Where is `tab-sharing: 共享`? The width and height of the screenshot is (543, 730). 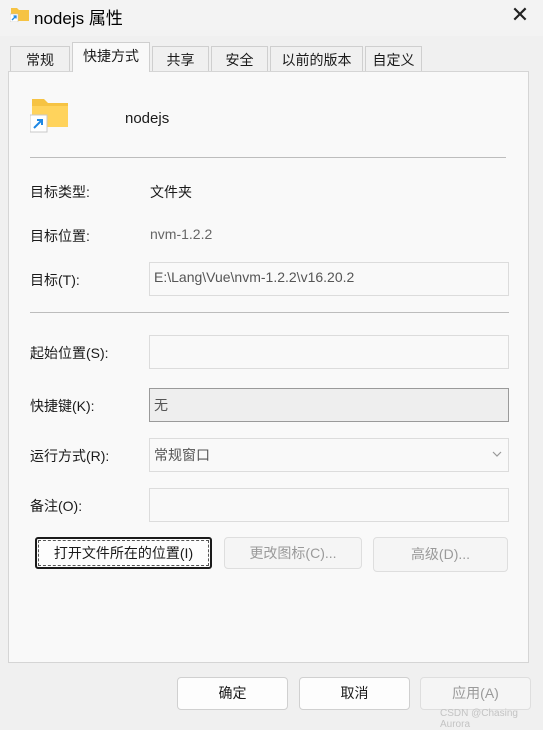
tab-sharing: 共享 is located at coordinates (180, 58).